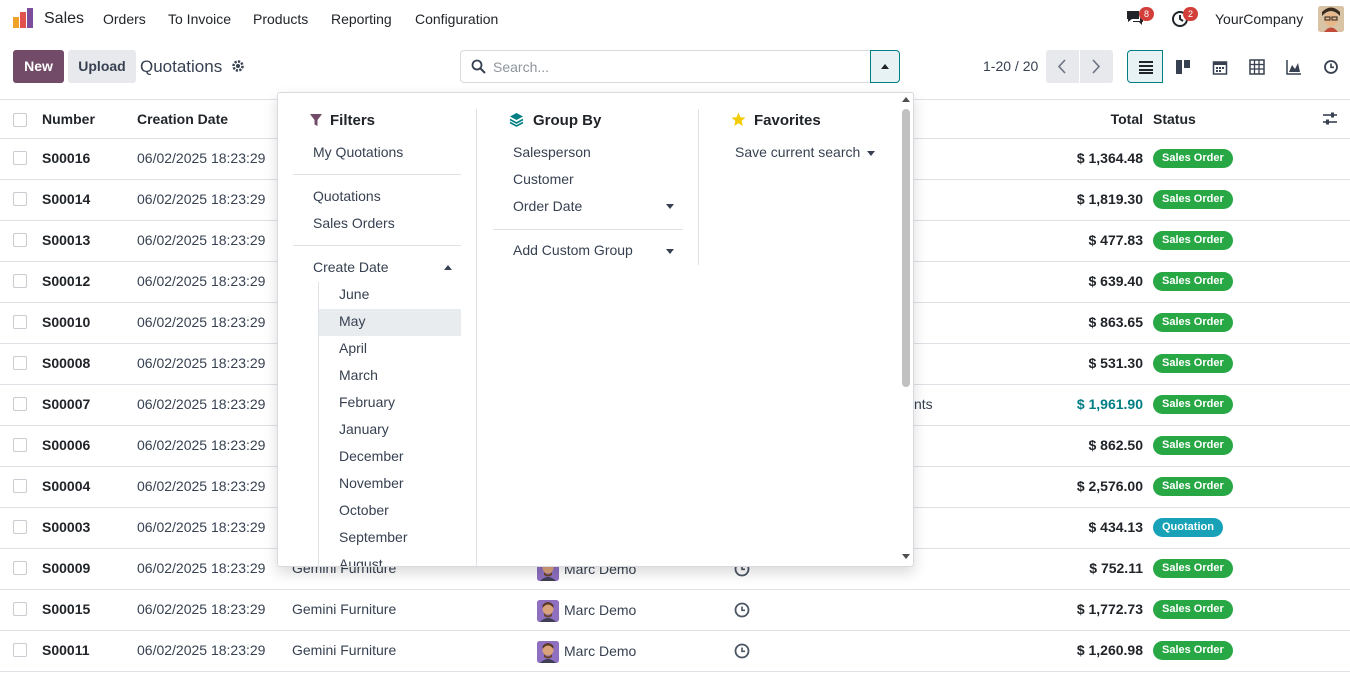 Image resolution: width=1350 pixels, height=674 pixels. I want to click on user-avatar-icon, so click(1331, 19).